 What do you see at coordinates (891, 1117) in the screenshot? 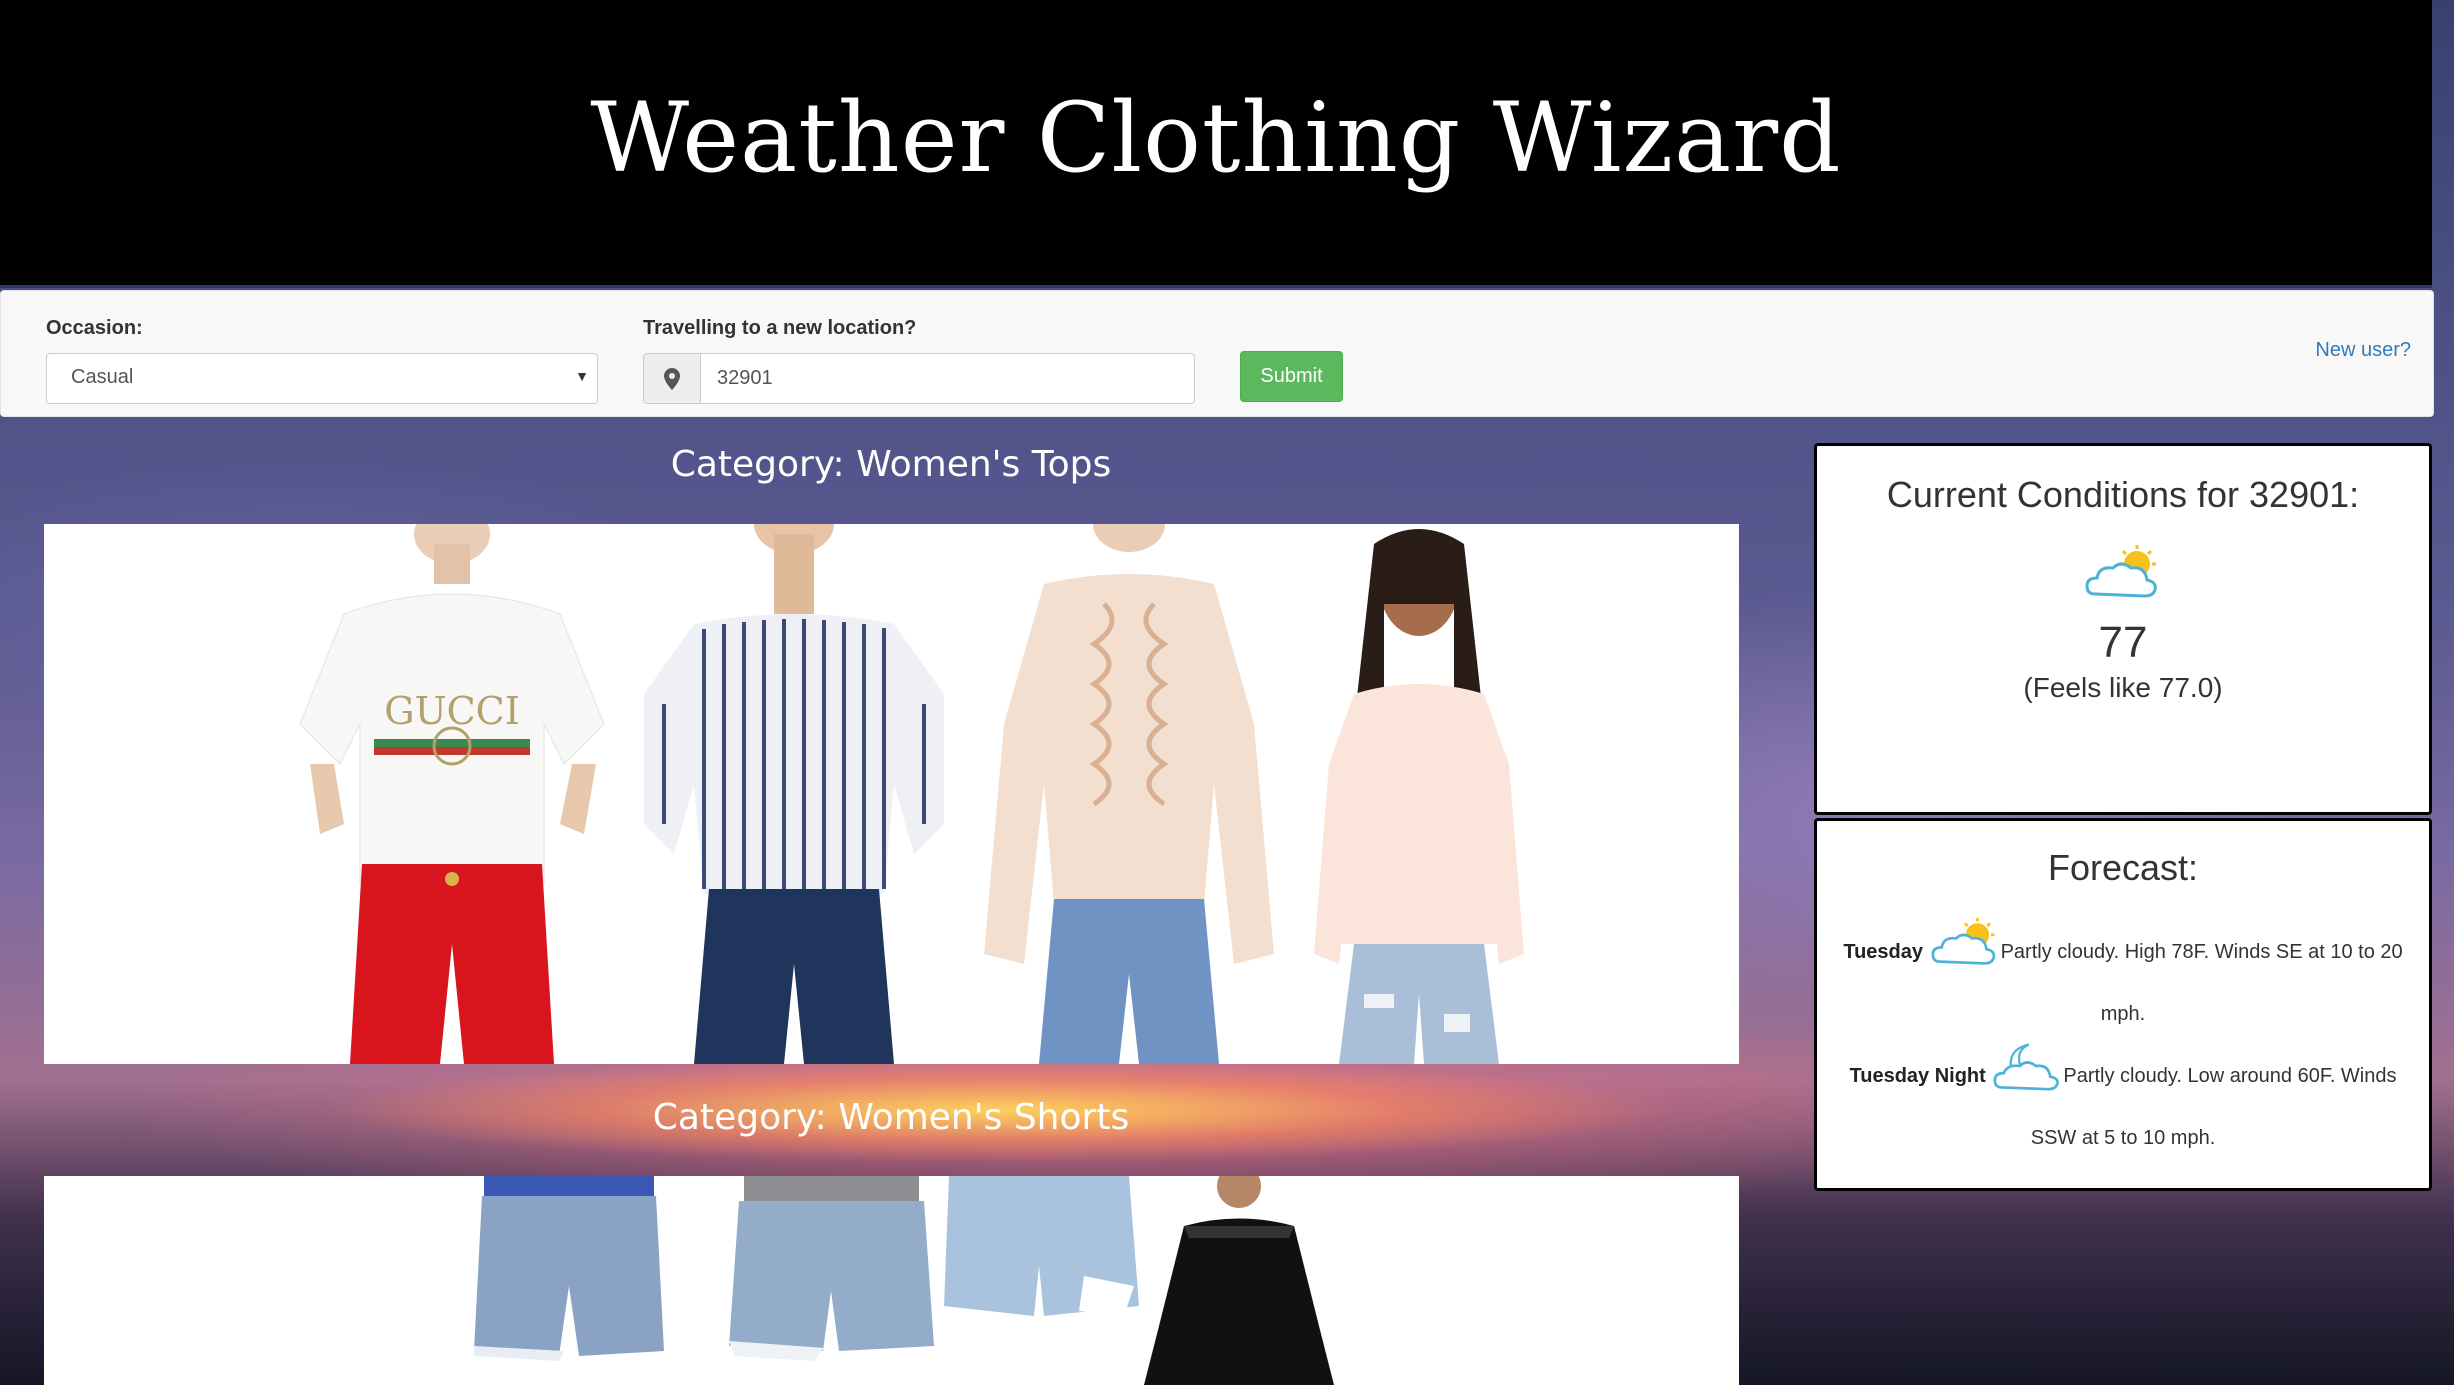
I see `category-title-shorts: Category: Women's Shorts` at bounding box center [891, 1117].